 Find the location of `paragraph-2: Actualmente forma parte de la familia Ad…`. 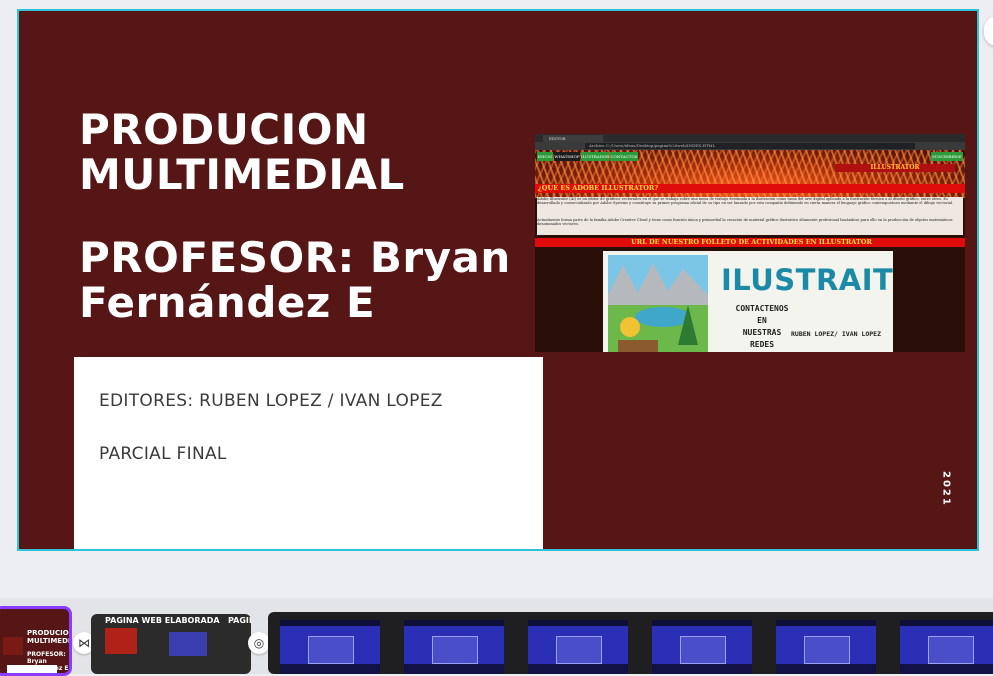

paragraph-2: Actualmente forma parte de la familia Ad… is located at coordinates (750, 226).